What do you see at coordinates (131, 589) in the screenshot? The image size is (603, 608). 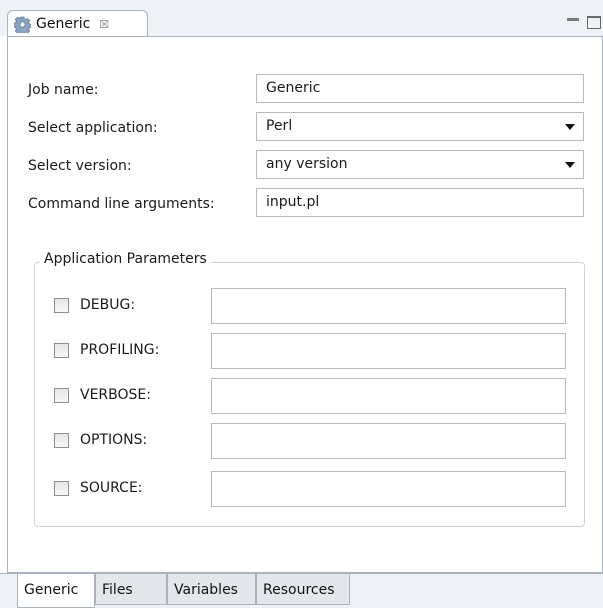 I see `tab-files: Files` at bounding box center [131, 589].